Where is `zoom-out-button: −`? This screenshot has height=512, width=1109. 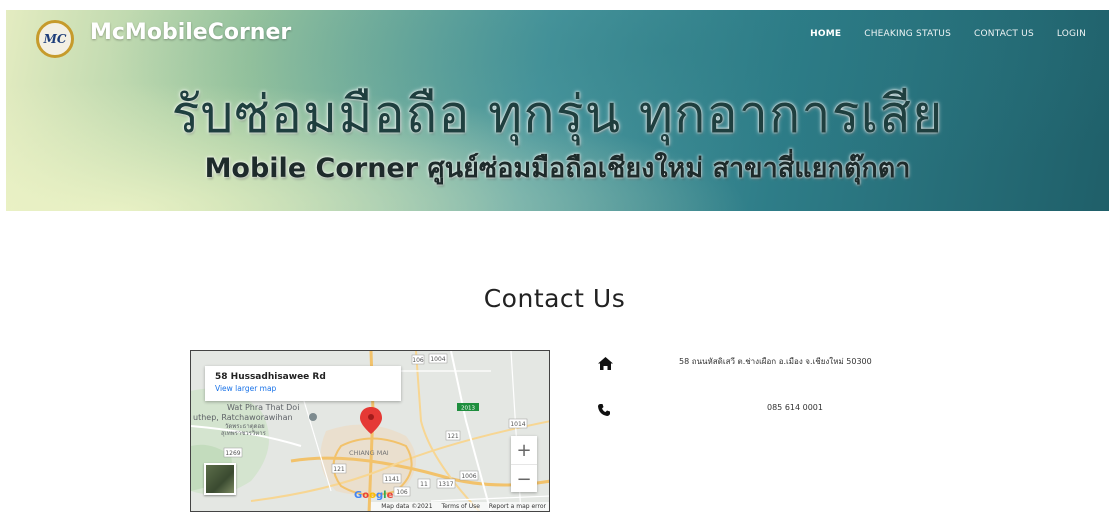 zoom-out-button: − is located at coordinates (524, 479).